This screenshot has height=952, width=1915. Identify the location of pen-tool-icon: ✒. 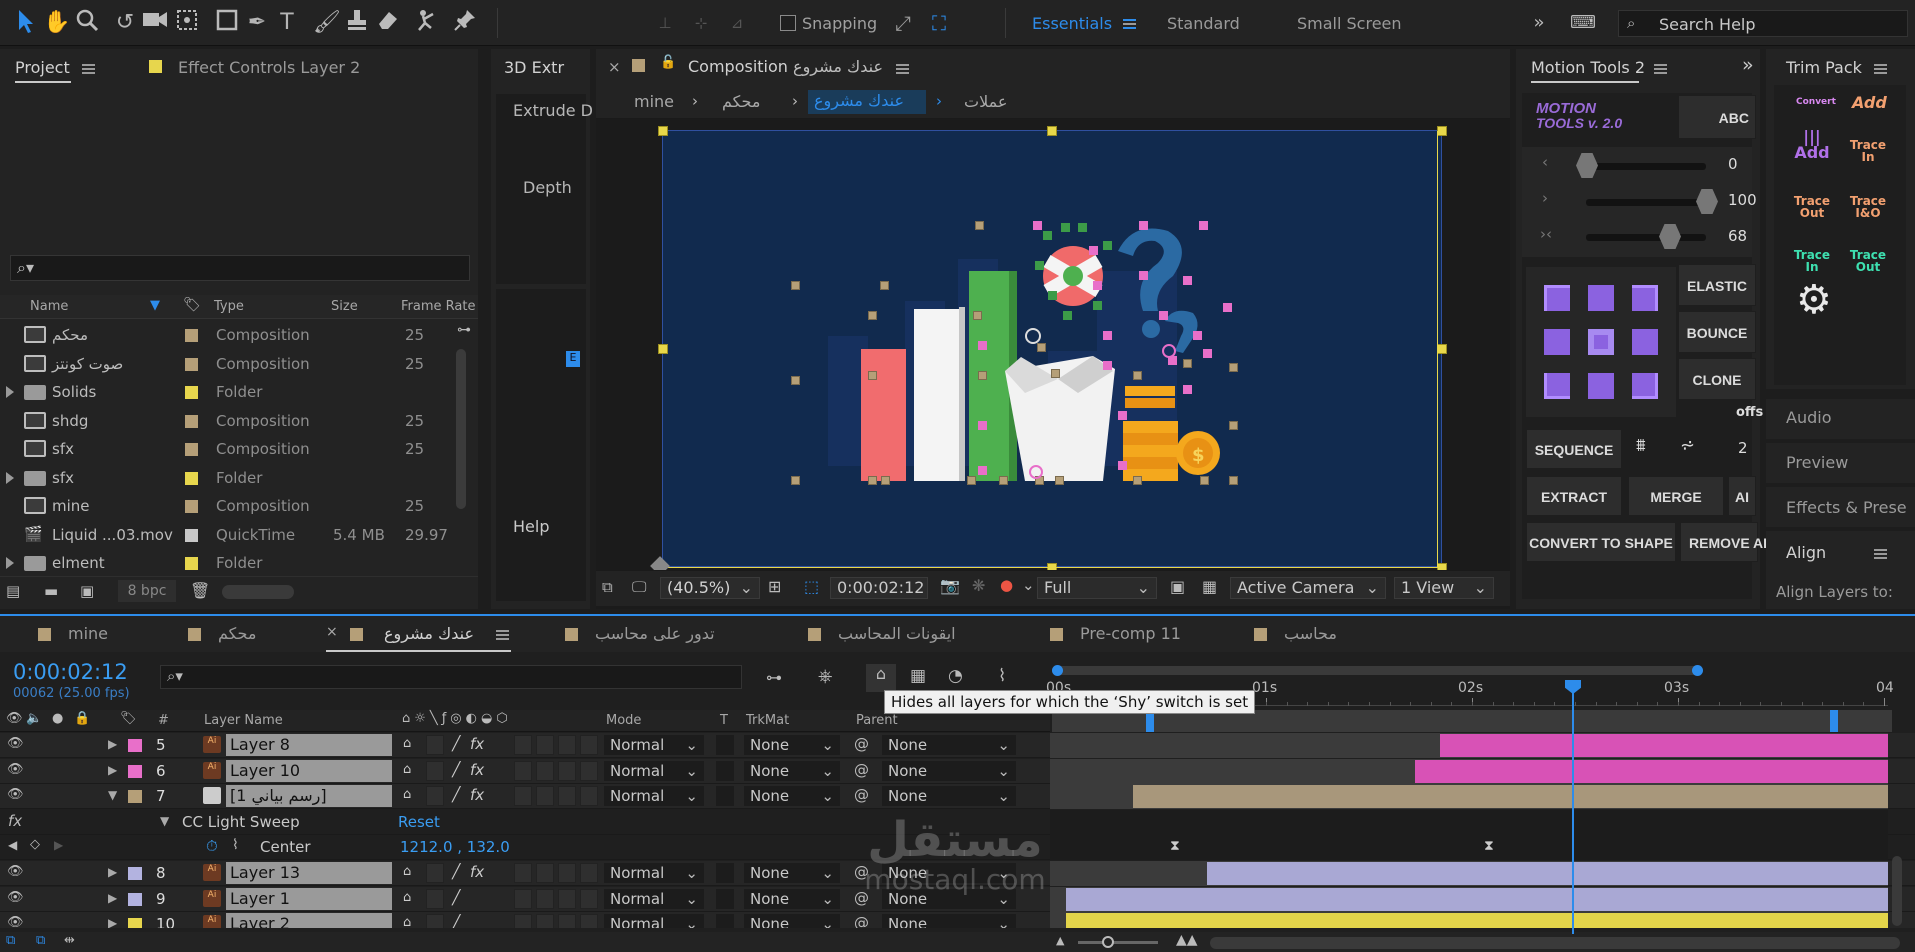
(257, 23).